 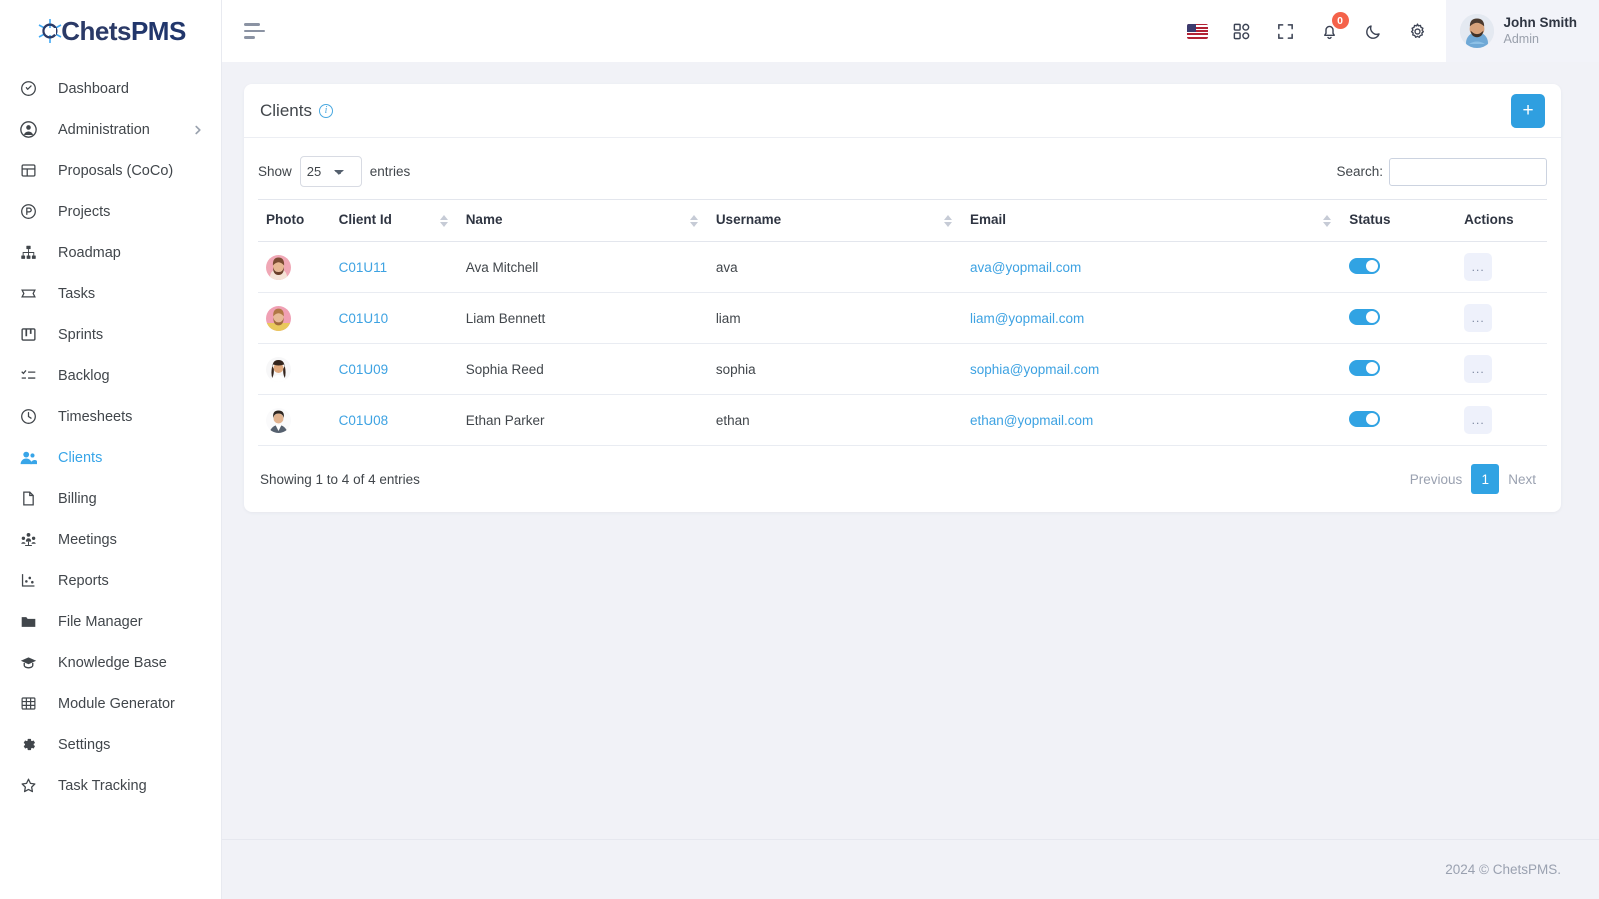 I want to click on email-link: liam@yopmail.com, so click(x=1027, y=318).